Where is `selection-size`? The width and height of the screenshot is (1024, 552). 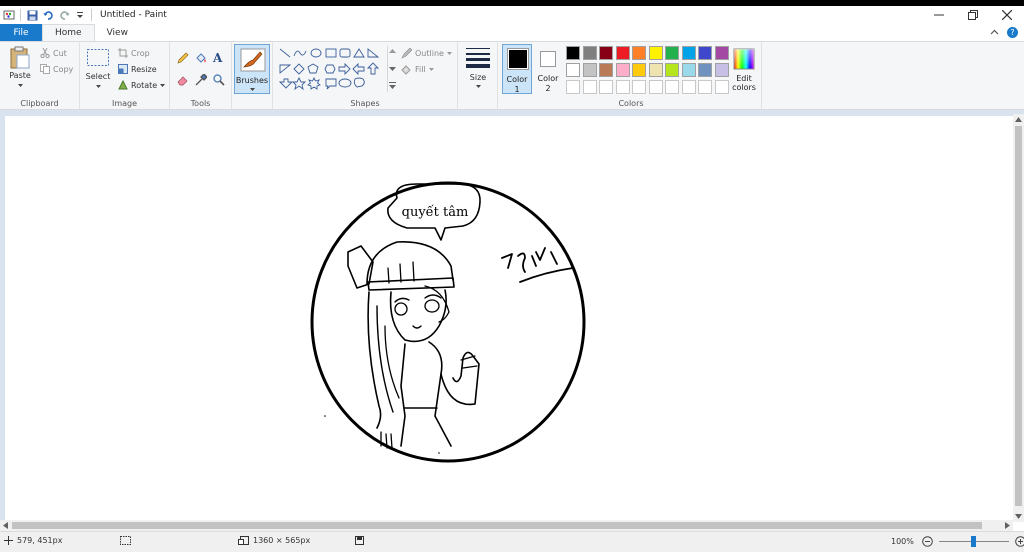
selection-size is located at coordinates (125, 540).